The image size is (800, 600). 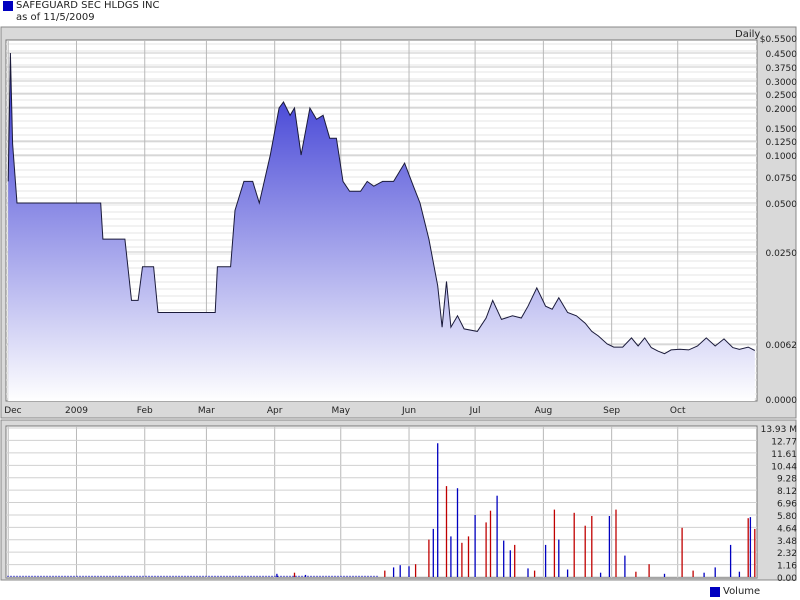 What do you see at coordinates (275, 411) in the screenshot?
I see `price-x-tick-label: Apr` at bounding box center [275, 411].